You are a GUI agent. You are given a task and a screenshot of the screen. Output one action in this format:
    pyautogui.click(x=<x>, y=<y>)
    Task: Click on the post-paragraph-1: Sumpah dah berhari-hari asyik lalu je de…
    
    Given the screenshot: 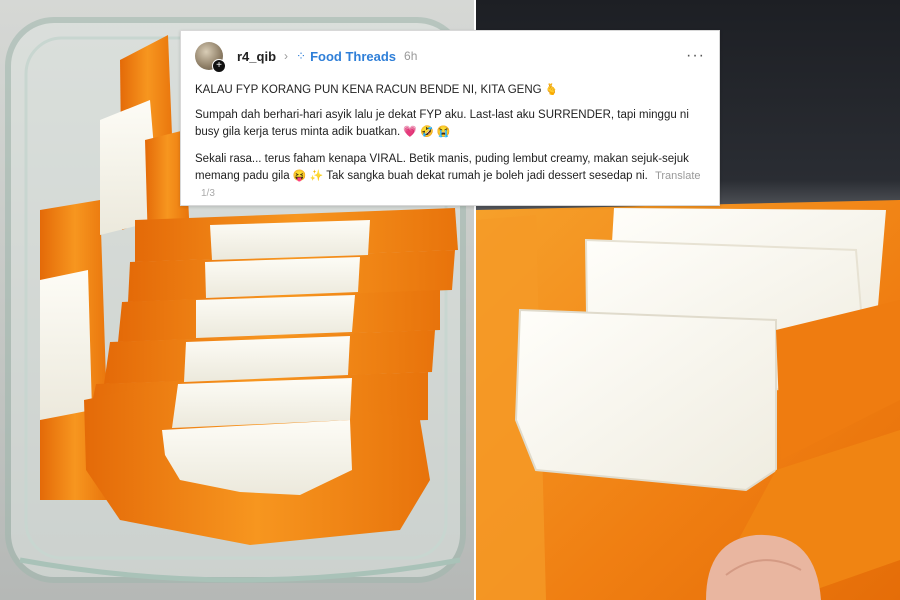 What is the action you would take?
    pyautogui.click(x=450, y=124)
    